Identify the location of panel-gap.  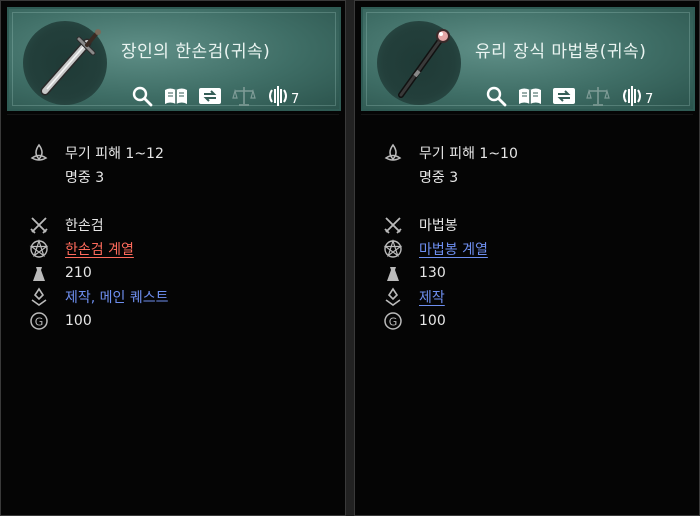
(350, 258).